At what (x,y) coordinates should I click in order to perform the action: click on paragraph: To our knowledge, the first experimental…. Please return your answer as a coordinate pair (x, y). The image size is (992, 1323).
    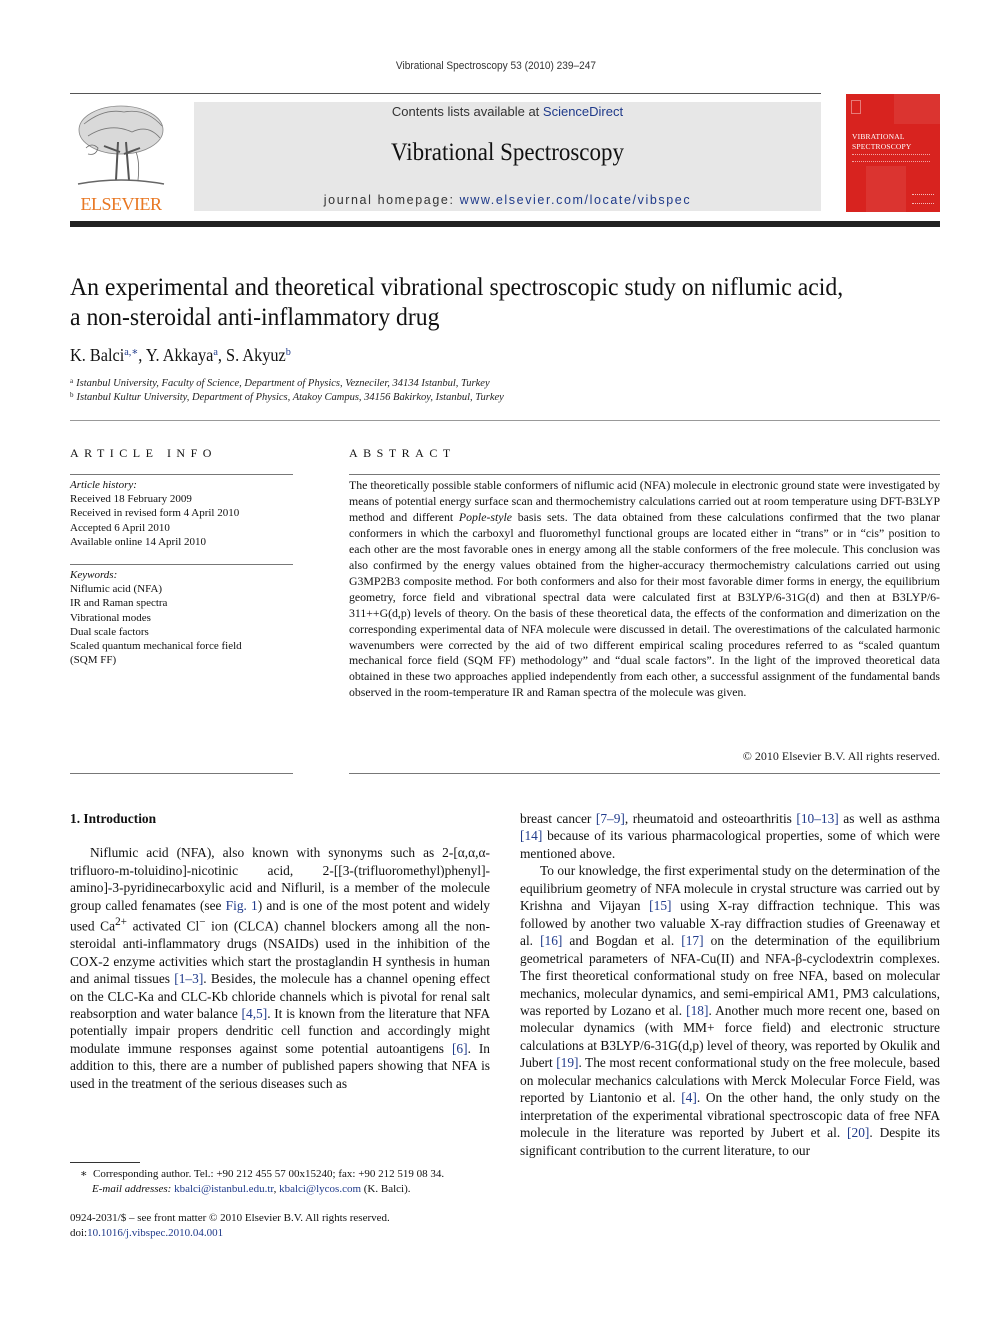
    Looking at the image, I should click on (730, 1010).